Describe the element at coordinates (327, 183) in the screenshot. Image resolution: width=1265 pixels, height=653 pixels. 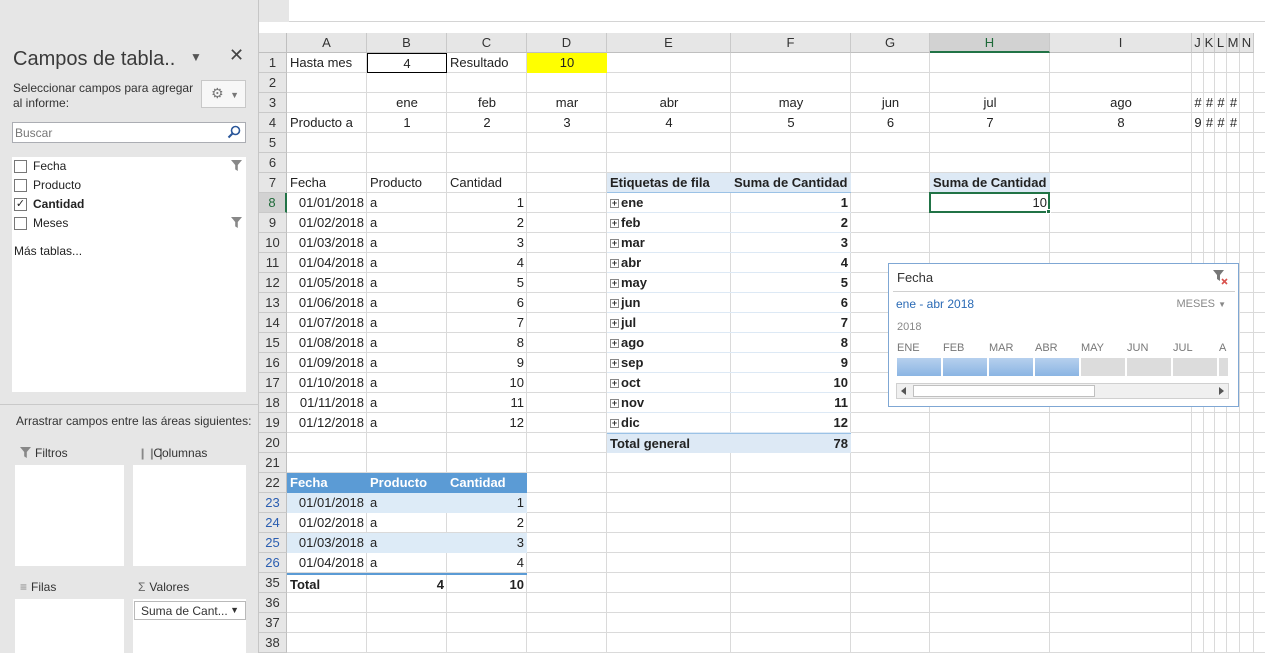
I see `source-header-cell: Fecha` at that location.